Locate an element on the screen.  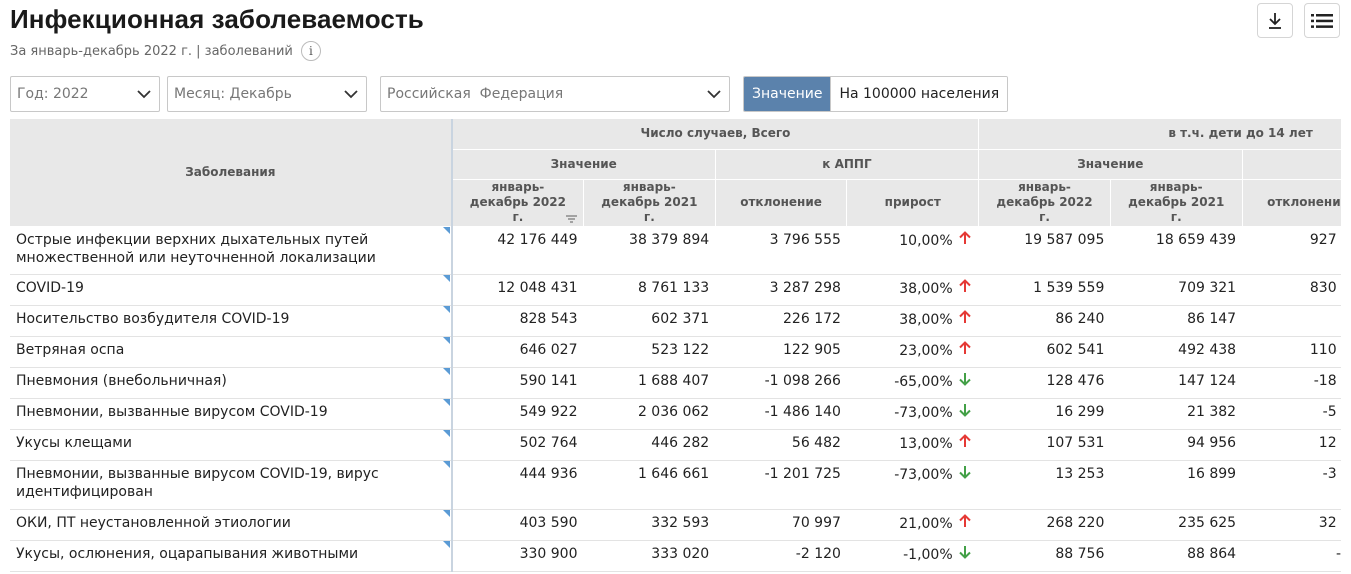
disease-name-cell: Пневмония (внебольничная) is located at coordinates (231, 383).